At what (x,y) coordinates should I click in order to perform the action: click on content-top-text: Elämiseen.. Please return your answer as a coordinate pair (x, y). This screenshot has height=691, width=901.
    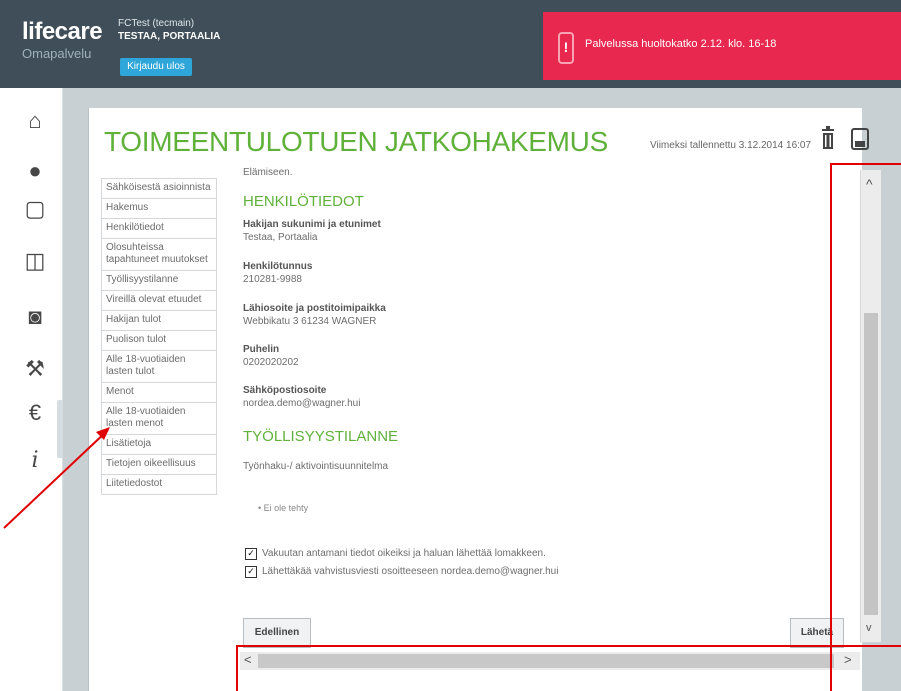
    Looking at the image, I should click on (268, 172).